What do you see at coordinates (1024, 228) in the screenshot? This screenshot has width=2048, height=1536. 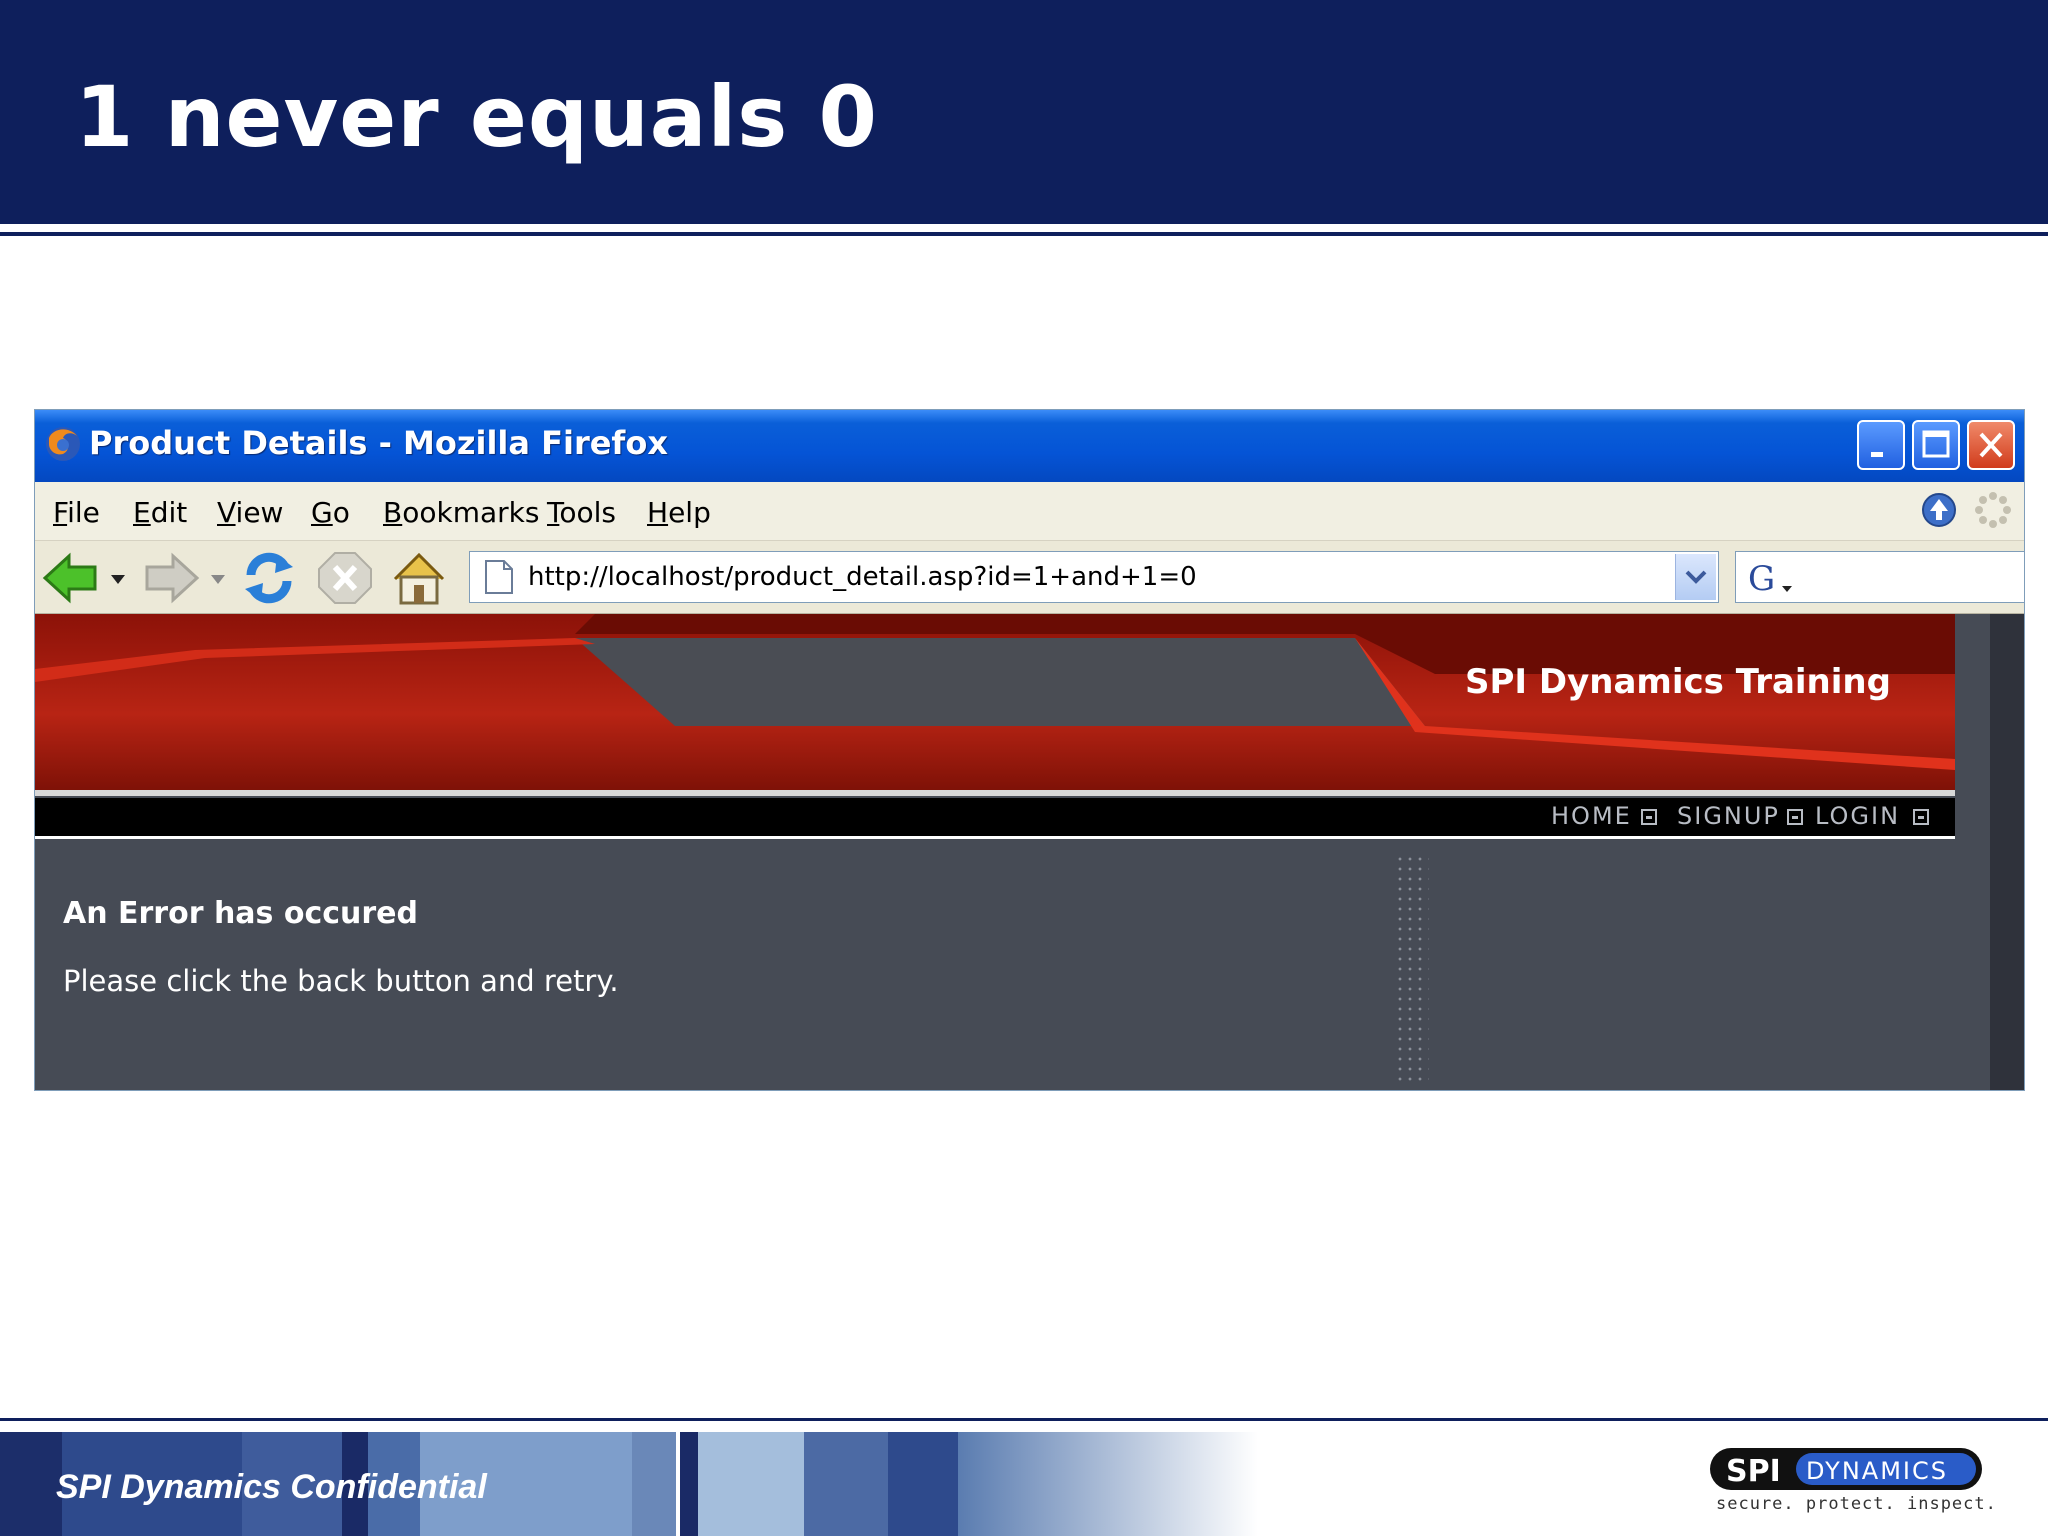 I see `header-divider` at bounding box center [1024, 228].